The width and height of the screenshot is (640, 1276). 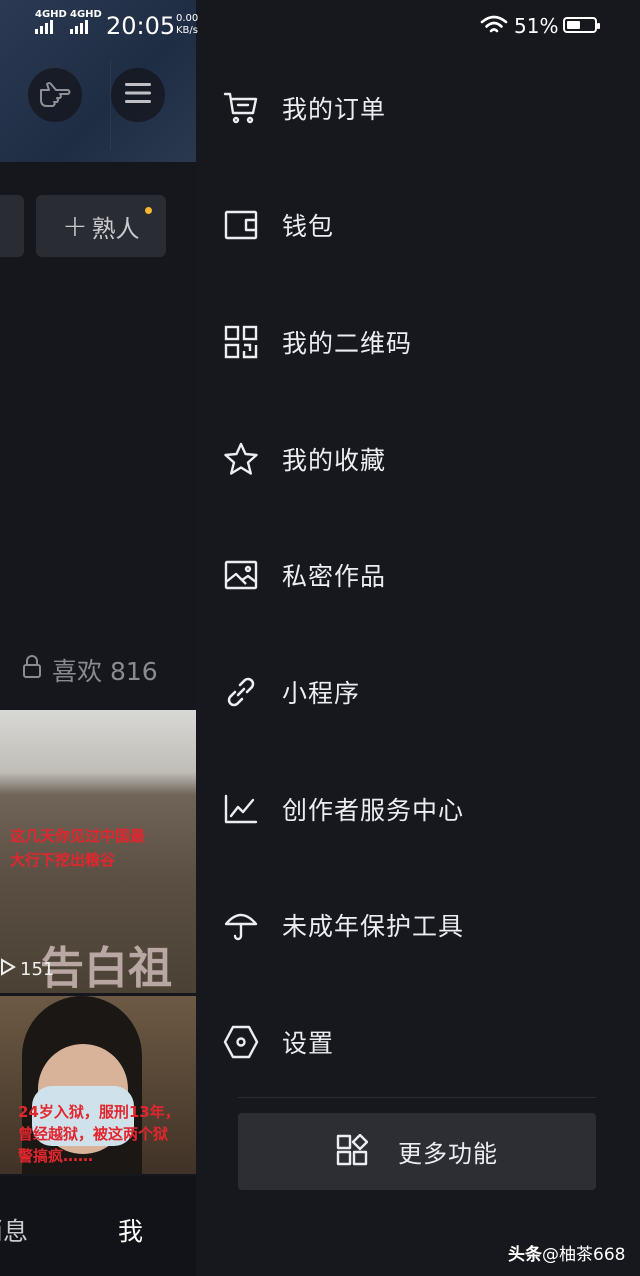 I want to click on likes-tab: 喜欢 816, so click(x=90, y=670).